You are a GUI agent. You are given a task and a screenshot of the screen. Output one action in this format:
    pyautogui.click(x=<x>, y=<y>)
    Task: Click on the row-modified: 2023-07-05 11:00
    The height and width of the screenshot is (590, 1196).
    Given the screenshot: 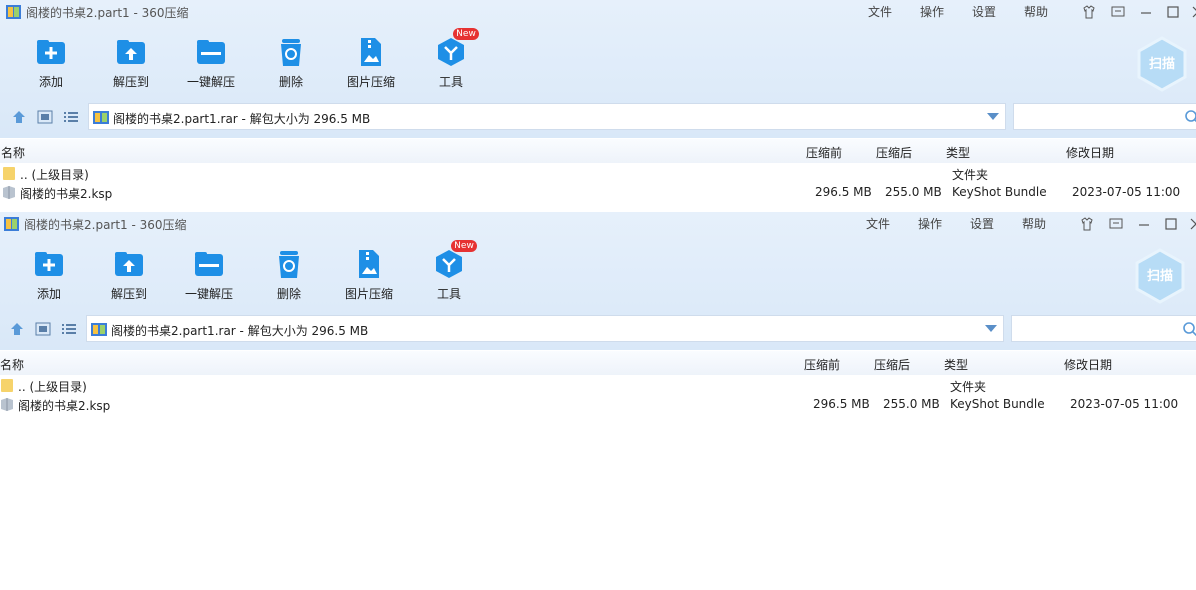 What is the action you would take?
    pyautogui.click(x=1126, y=192)
    